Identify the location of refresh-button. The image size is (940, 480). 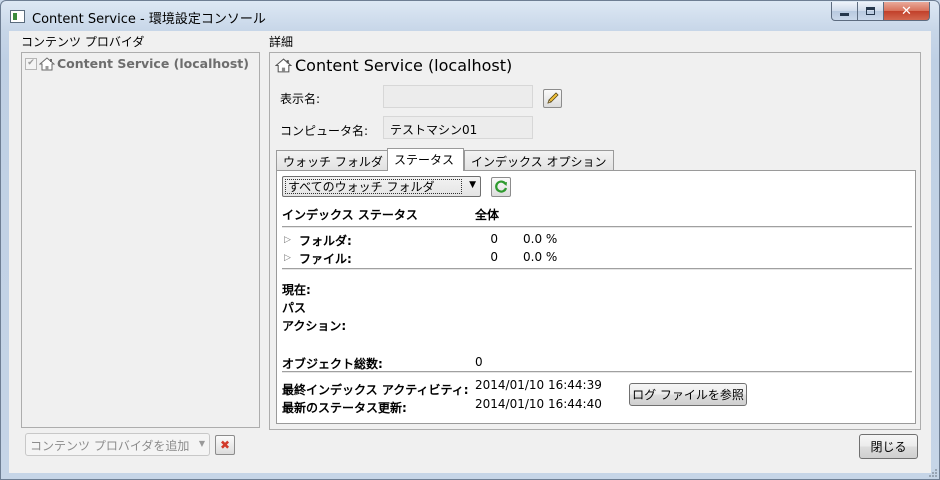
(501, 187).